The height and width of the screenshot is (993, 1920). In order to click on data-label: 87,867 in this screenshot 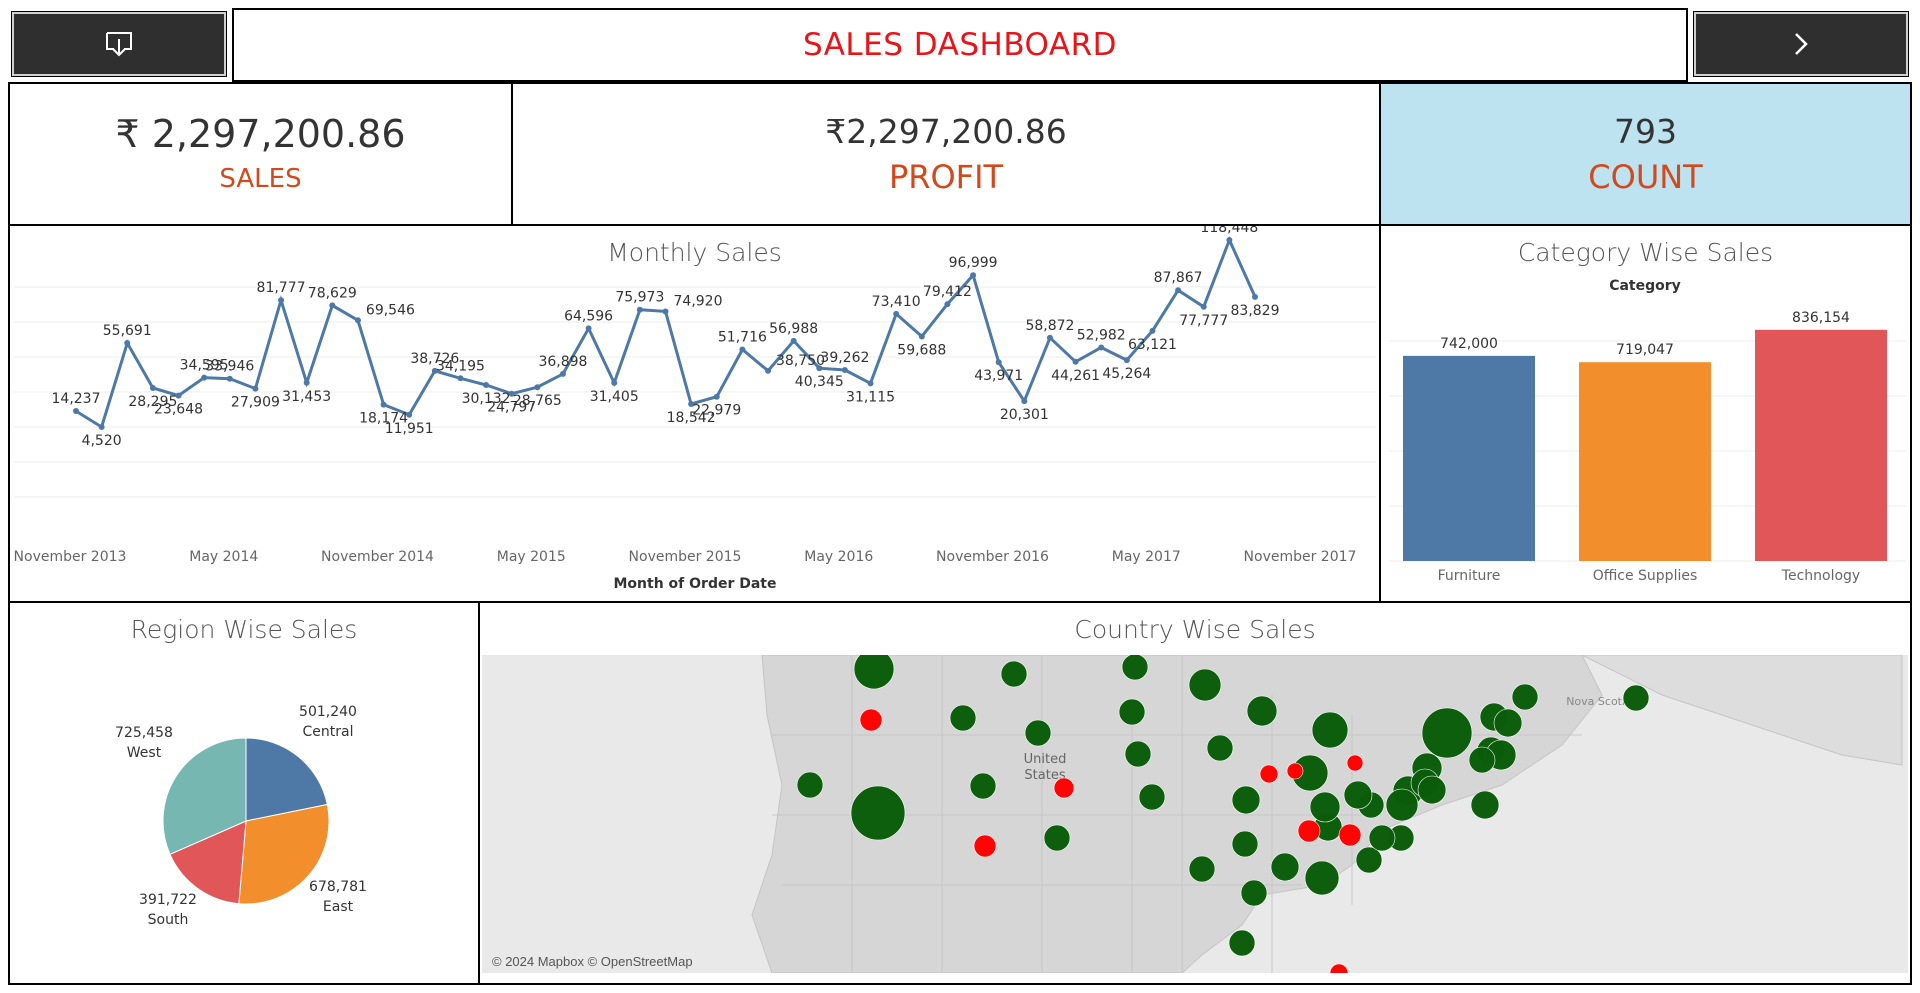, I will do `click(1178, 278)`.